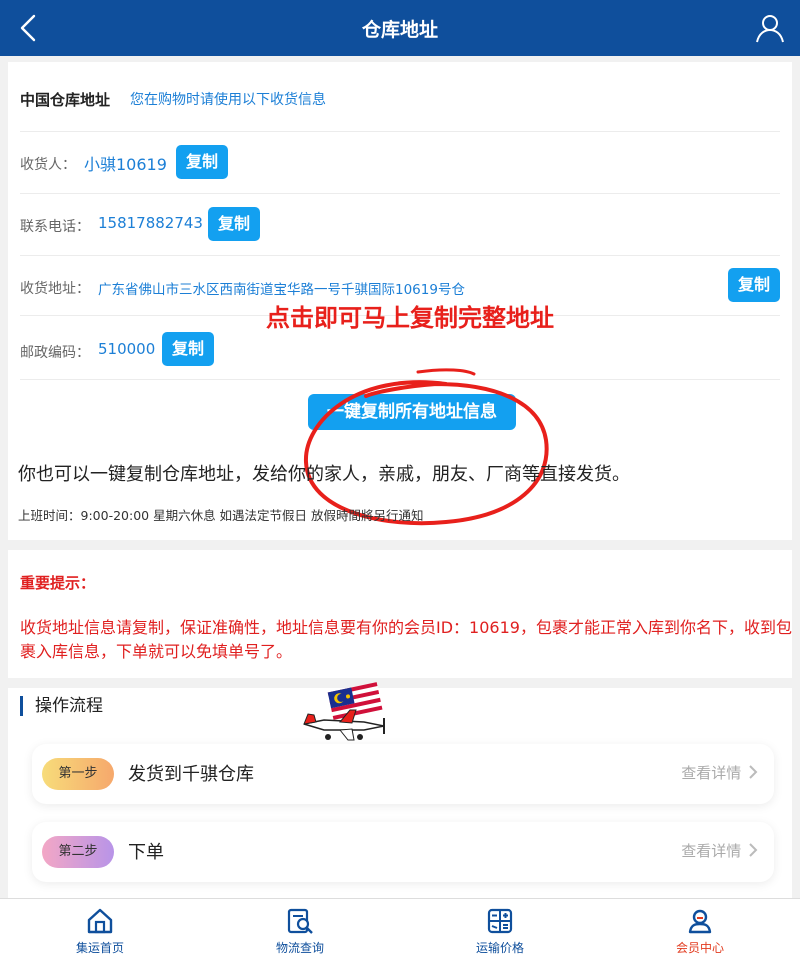  I want to click on step-badge-1: 第一步, so click(78, 774).